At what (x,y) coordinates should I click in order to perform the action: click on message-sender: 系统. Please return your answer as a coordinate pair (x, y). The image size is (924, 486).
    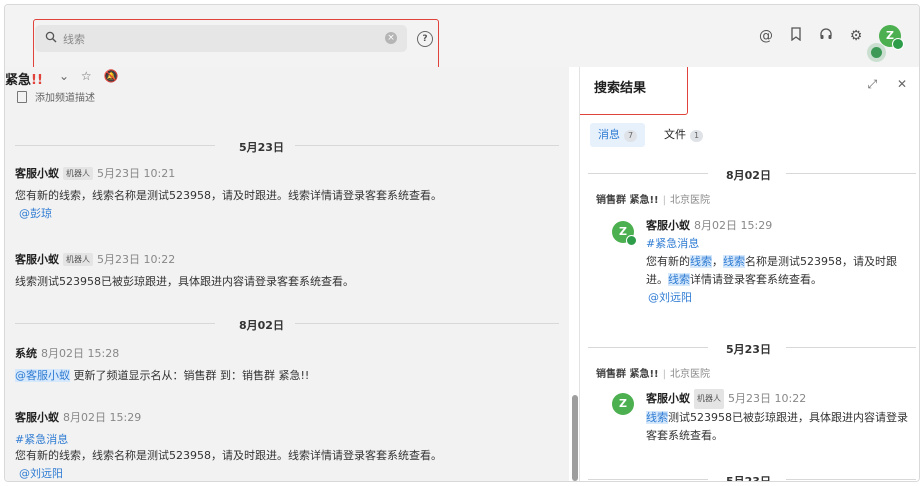
    Looking at the image, I should click on (26, 353).